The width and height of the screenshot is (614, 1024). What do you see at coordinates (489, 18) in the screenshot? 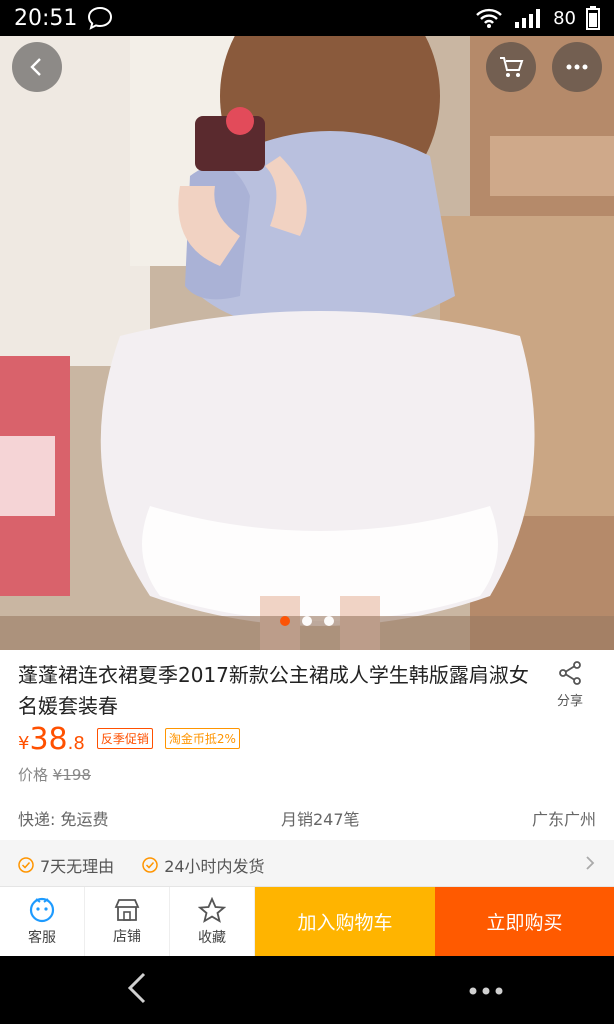
I see `wifi-icon` at bounding box center [489, 18].